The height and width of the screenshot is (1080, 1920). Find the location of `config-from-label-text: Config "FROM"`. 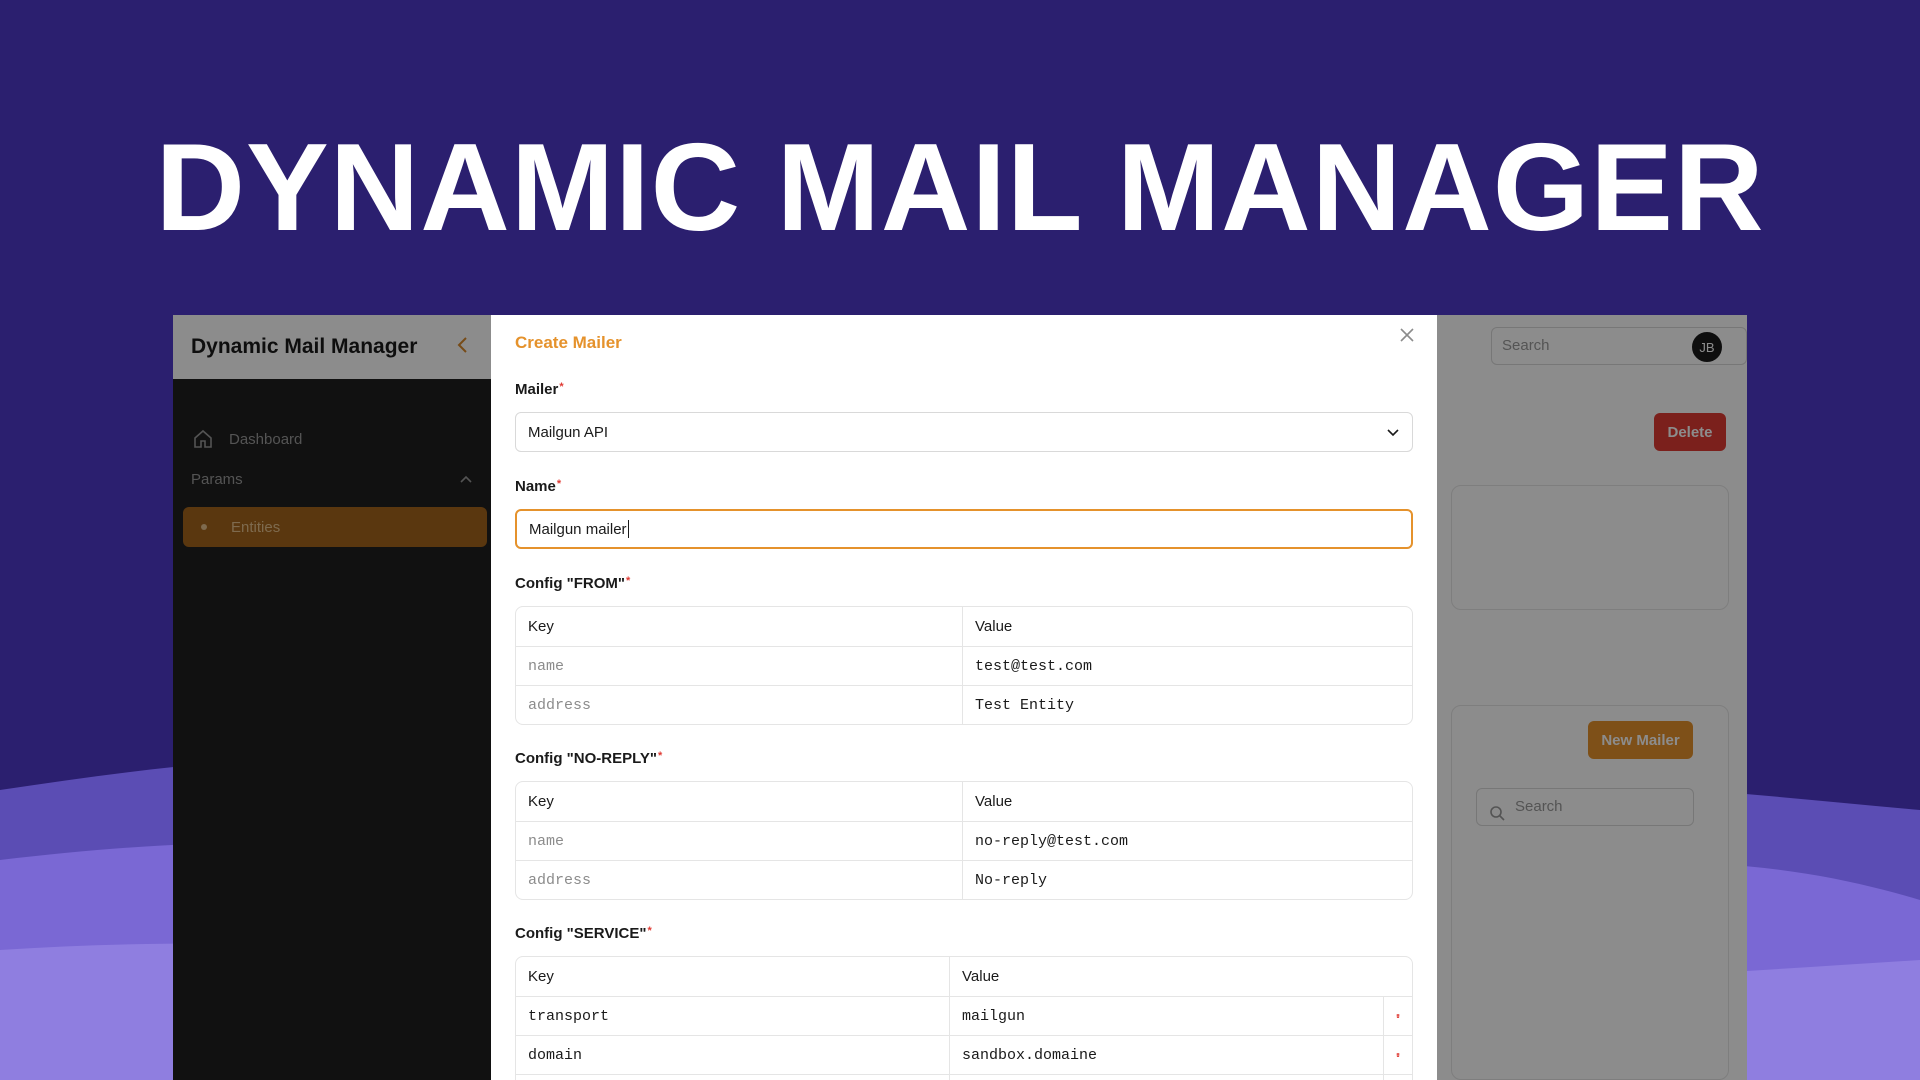

config-from-label-text: Config "FROM" is located at coordinates (570, 583).